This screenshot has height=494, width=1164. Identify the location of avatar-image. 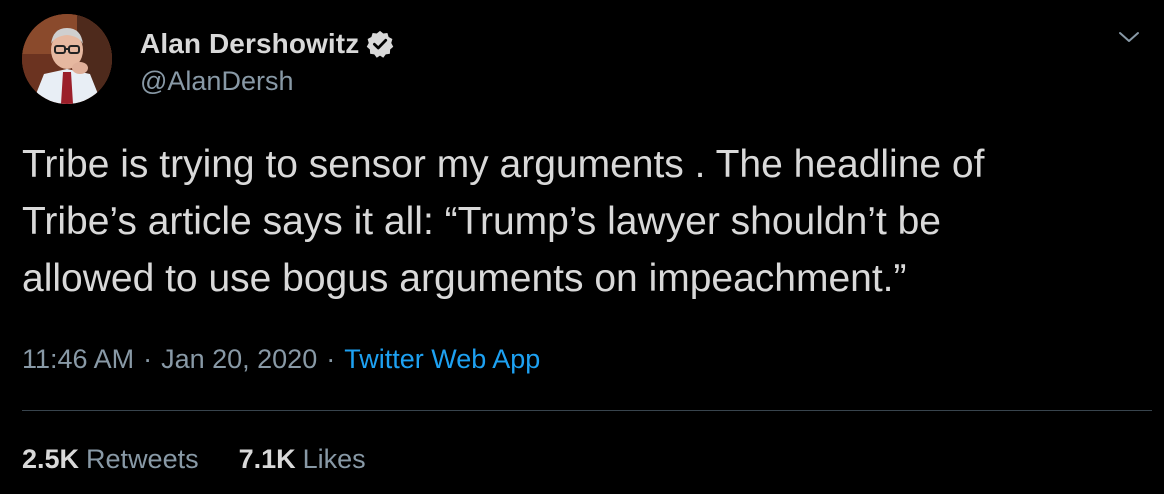
(67, 59).